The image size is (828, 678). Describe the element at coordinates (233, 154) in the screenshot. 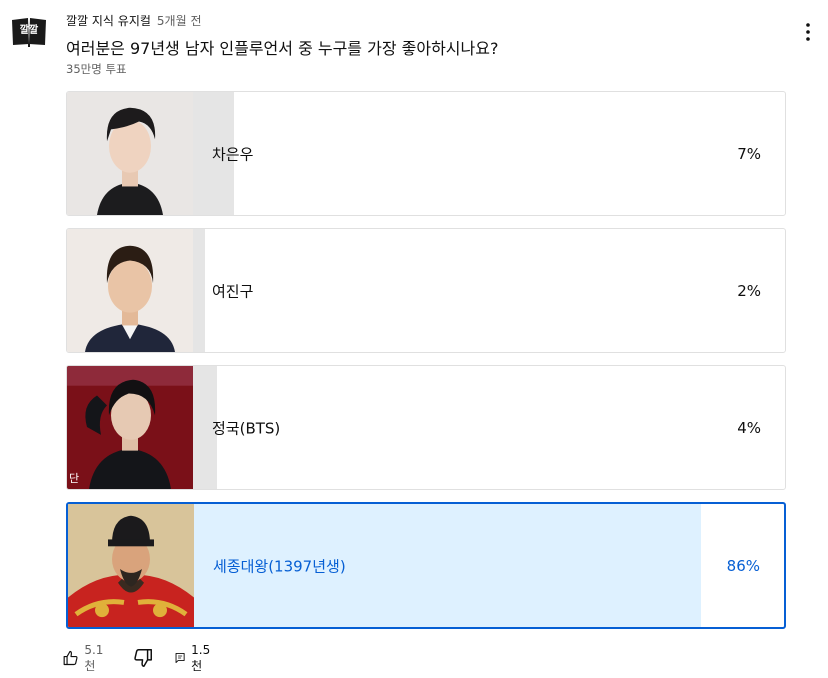

I see `option-label: 차은우` at that location.